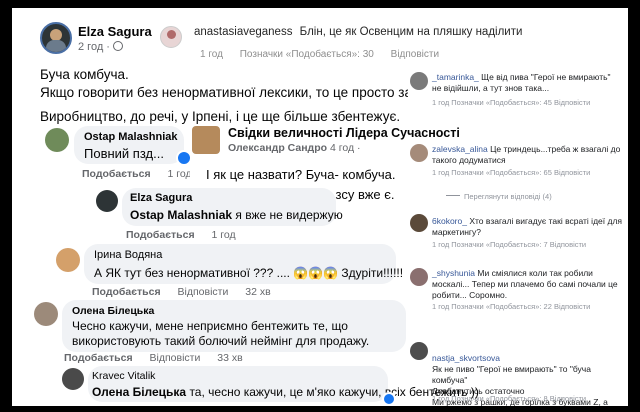 This screenshot has width=640, height=412. Describe the element at coordinates (307, 54) in the screenshot. I see `likes-count: Позначки «Подобається»: 30` at that location.